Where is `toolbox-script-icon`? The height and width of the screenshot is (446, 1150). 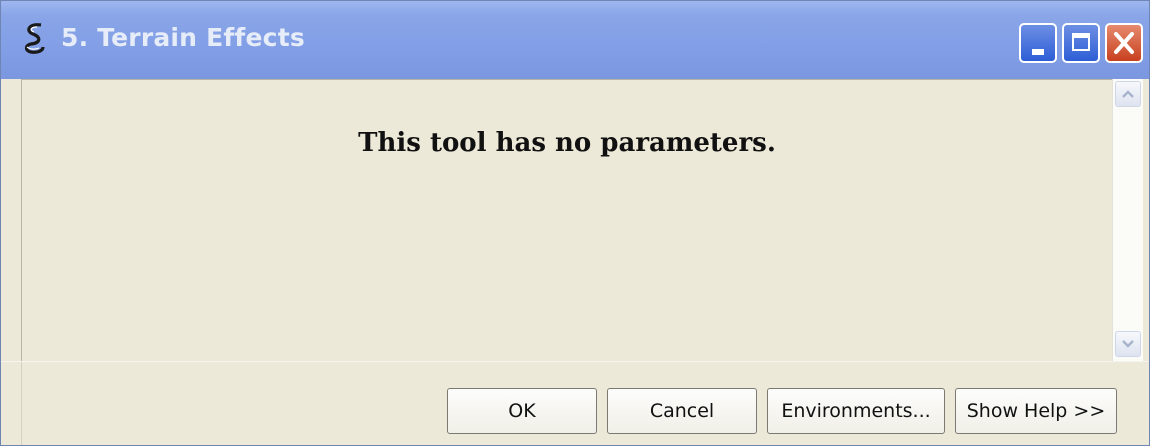
toolbox-script-icon is located at coordinates (34, 38).